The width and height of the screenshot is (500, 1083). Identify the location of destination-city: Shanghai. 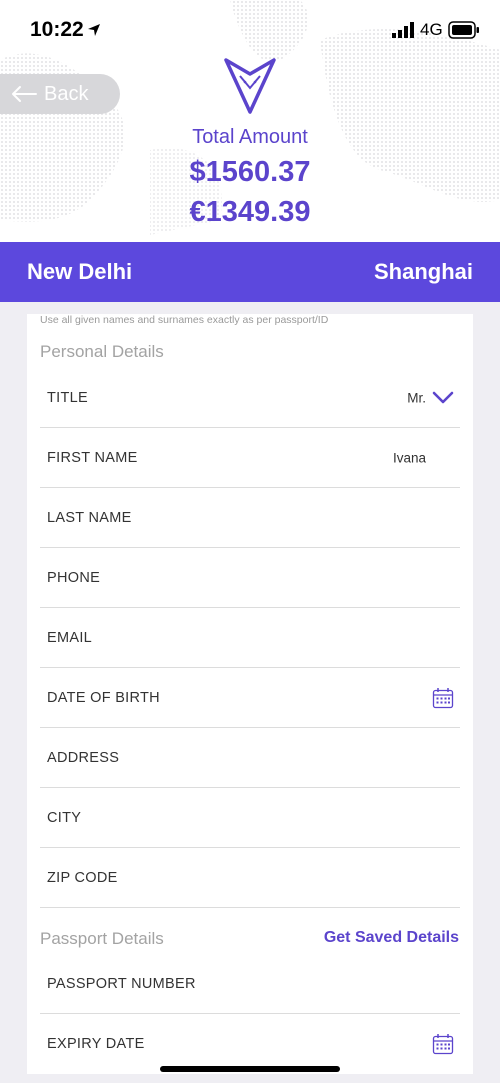
(423, 271).